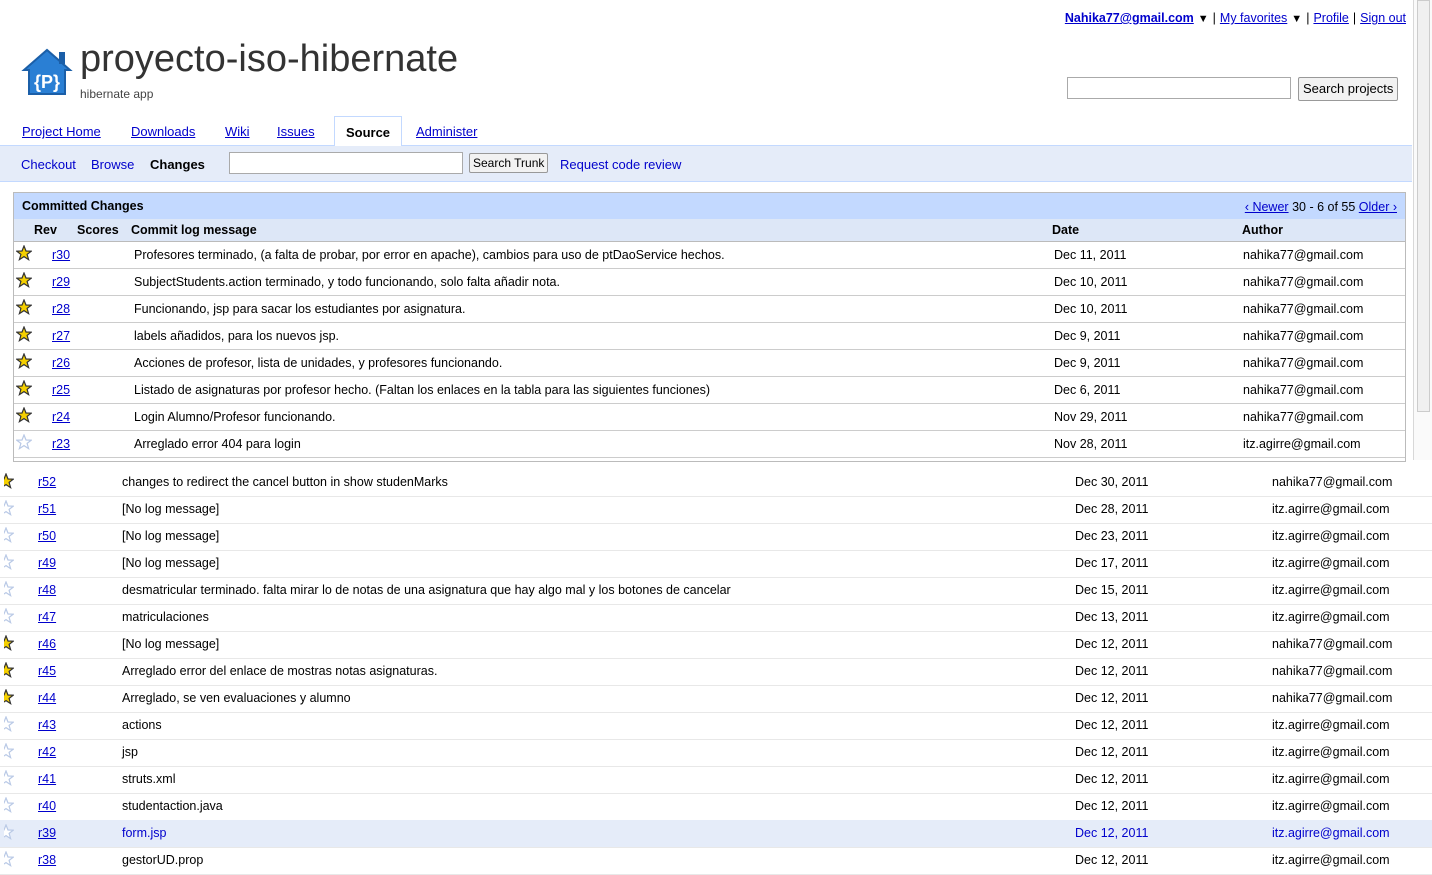  Describe the element at coordinates (47, 833) in the screenshot. I see `rev-link: r39` at that location.